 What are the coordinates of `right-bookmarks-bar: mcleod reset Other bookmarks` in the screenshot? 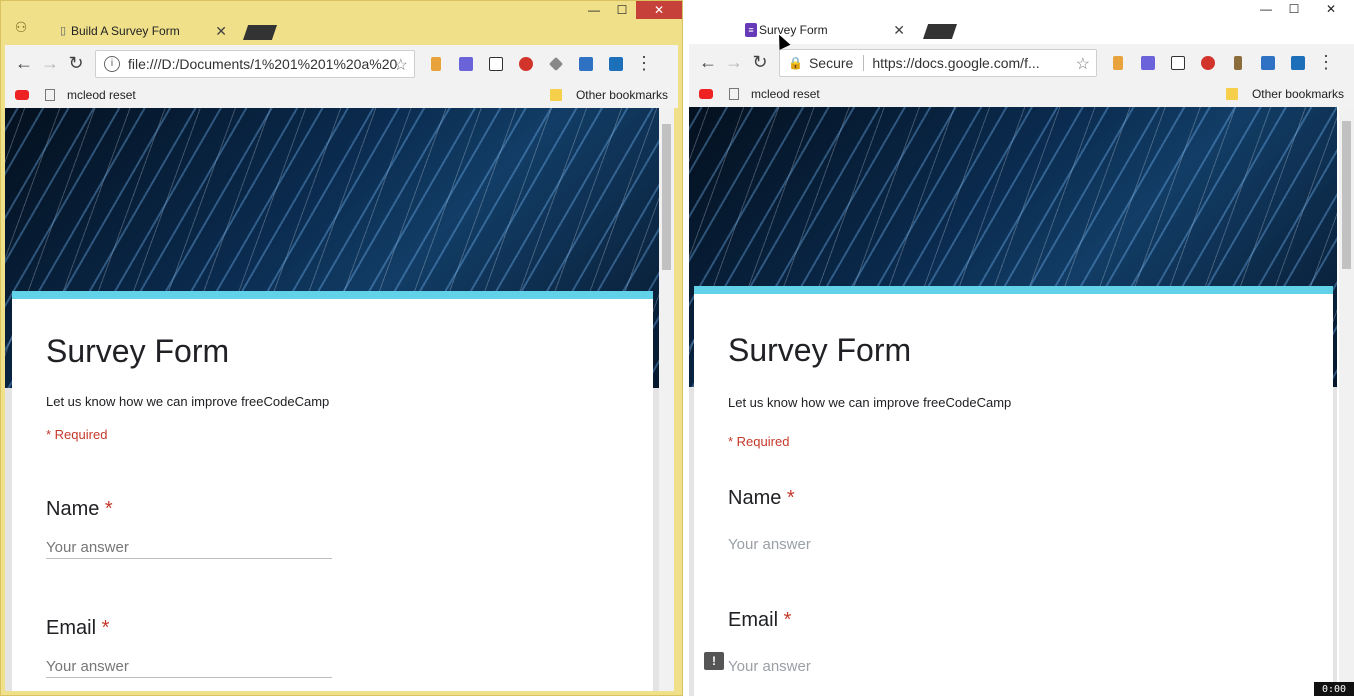 It's located at (1021, 94).